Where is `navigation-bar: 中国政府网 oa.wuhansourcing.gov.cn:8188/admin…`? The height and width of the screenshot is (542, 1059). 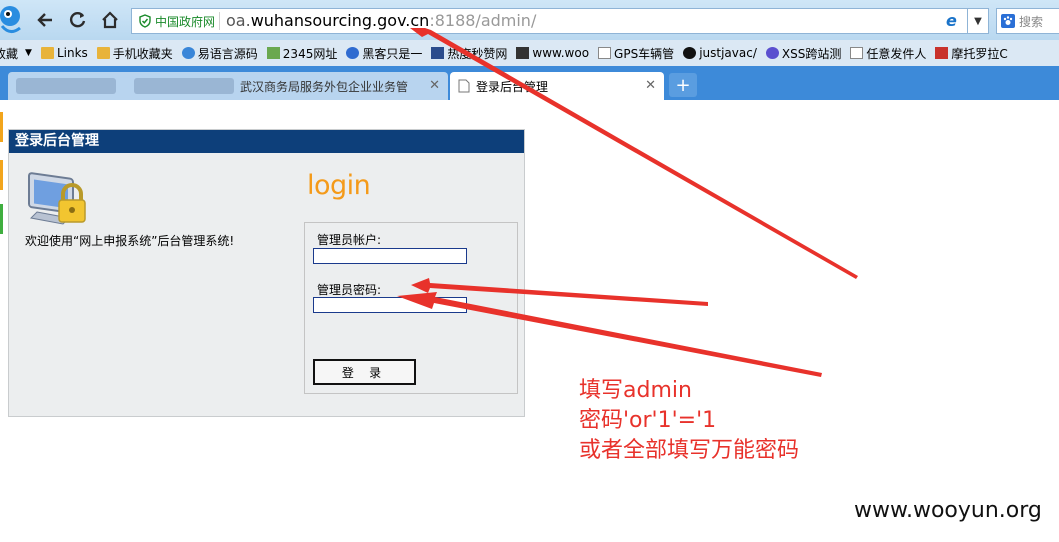
navigation-bar: 中国政府网 oa.wuhansourcing.gov.cn:8188/admin… is located at coordinates (529, 20).